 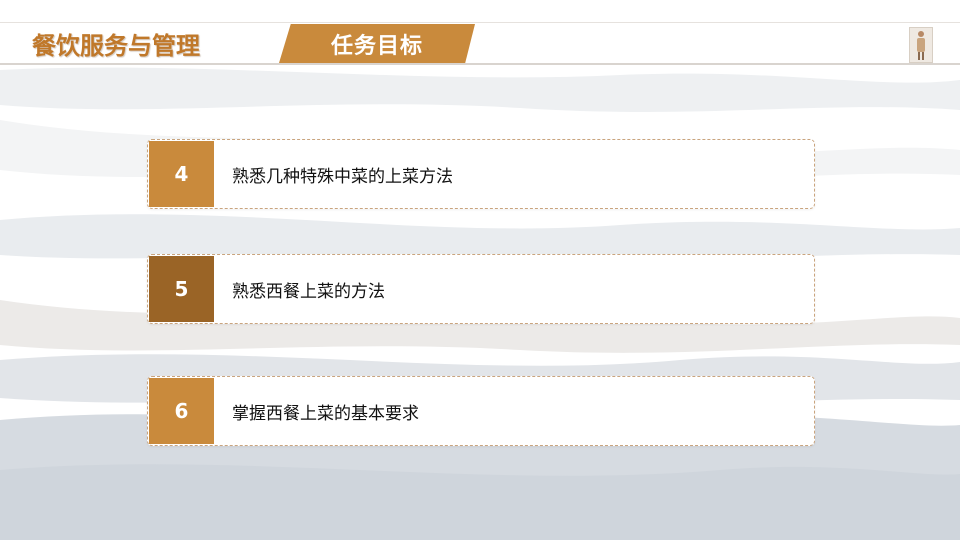 What do you see at coordinates (342, 176) in the screenshot?
I see `objective-text: 熟悉几种特殊中菜的上菜方法` at bounding box center [342, 176].